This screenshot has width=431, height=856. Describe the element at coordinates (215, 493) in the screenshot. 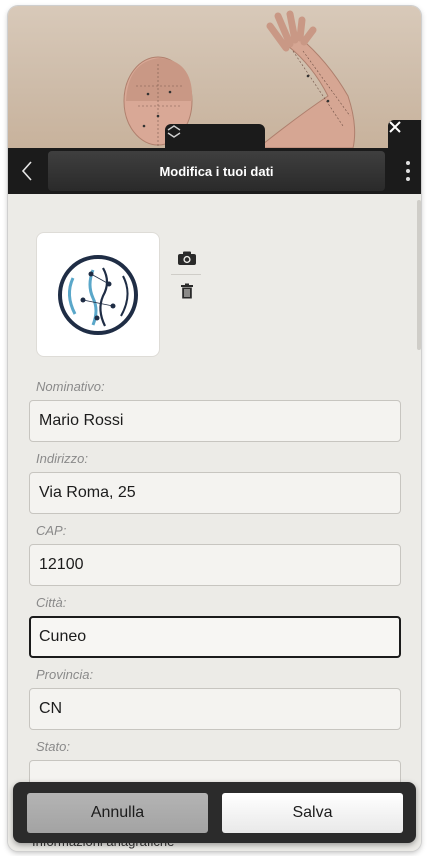

I see `indirizzo-input: Via Roma, 25` at that location.